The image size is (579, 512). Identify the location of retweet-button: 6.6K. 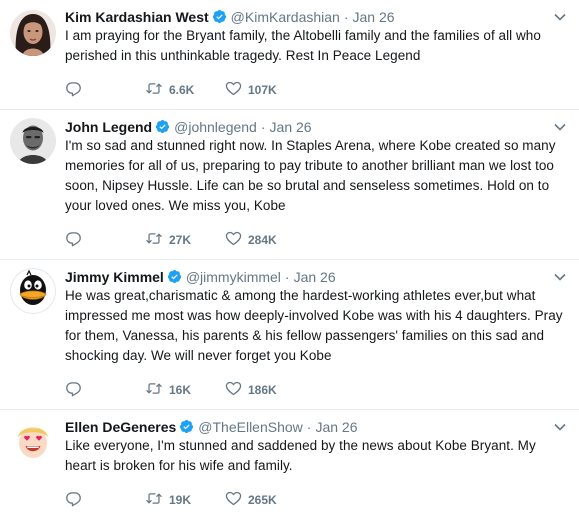
(169, 90).